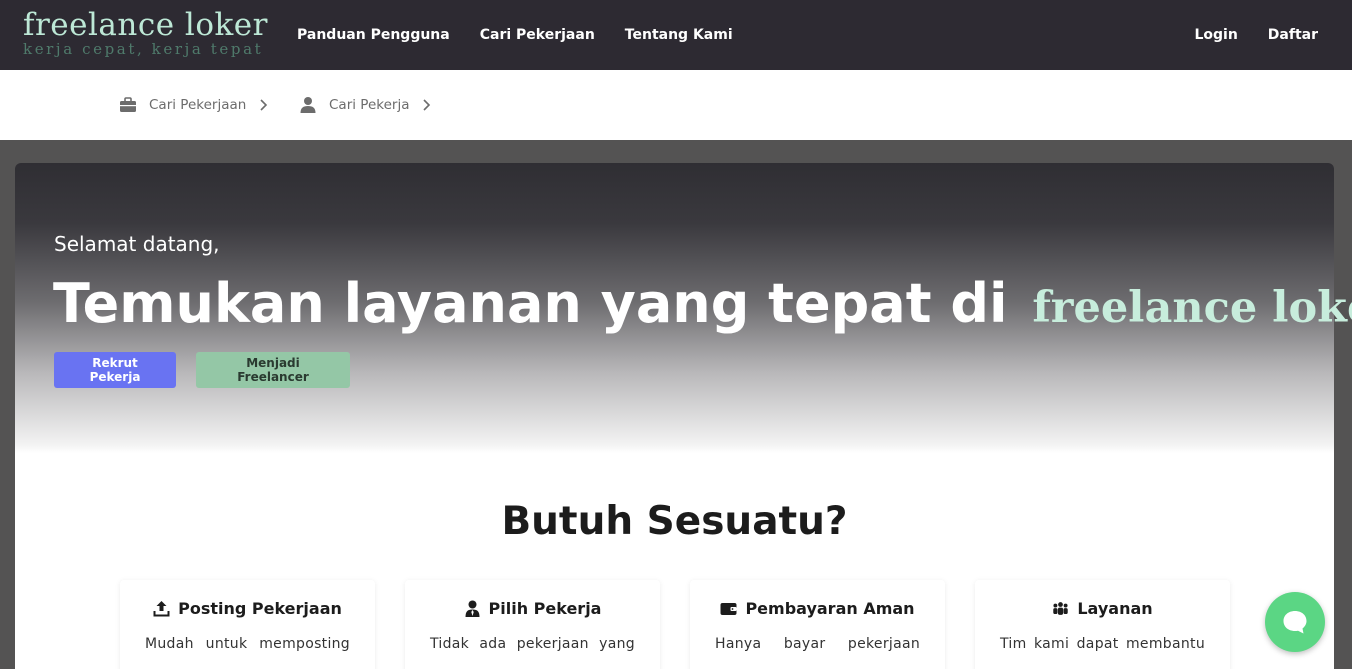 This screenshot has height=669, width=1352. What do you see at coordinates (1293, 35) in the screenshot?
I see `register-link: Daftar` at bounding box center [1293, 35].